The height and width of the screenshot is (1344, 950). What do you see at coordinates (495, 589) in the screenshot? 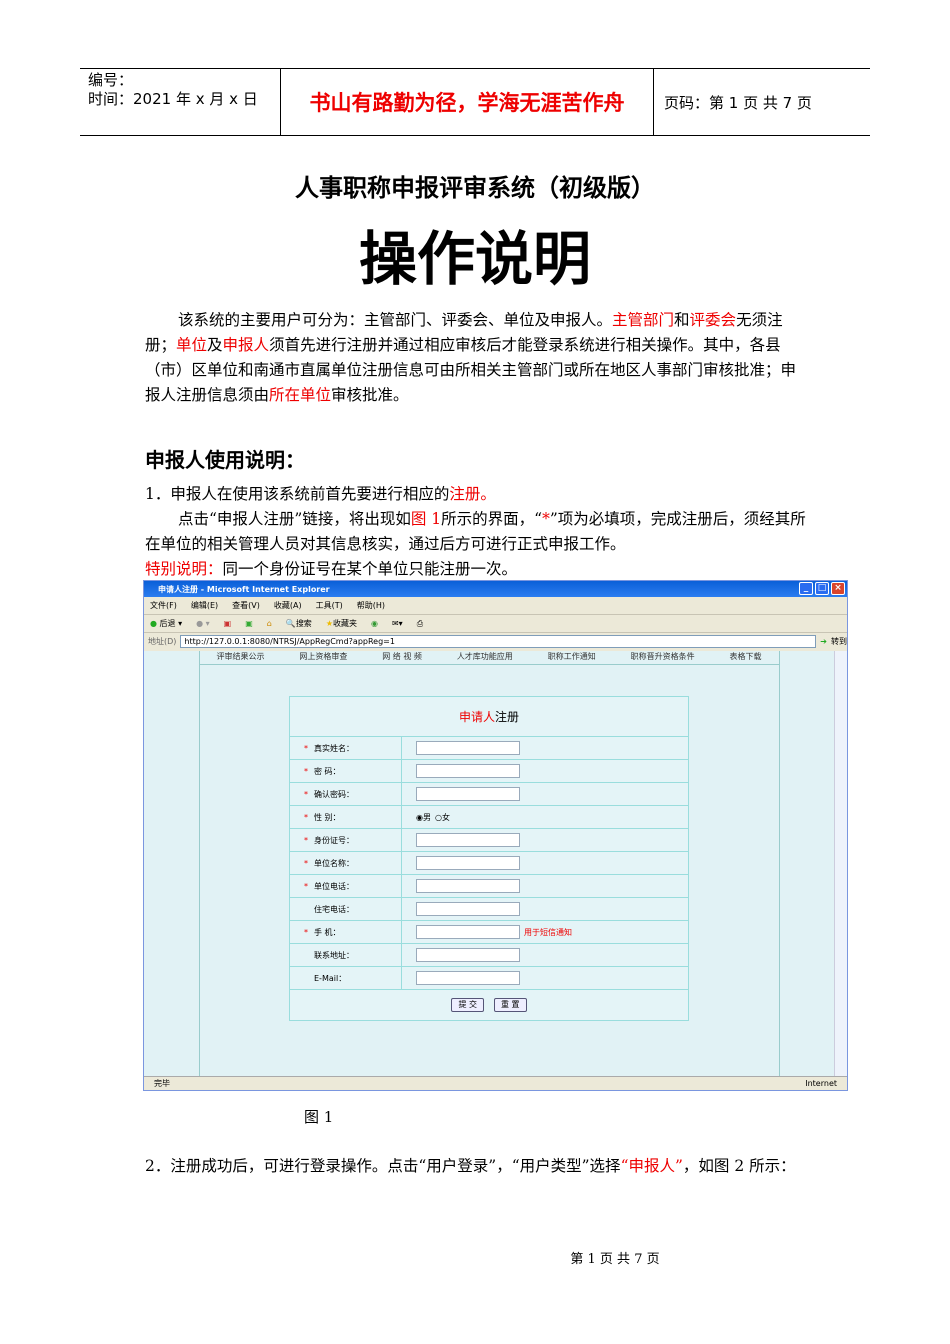
I see `title-bar: 申请人注册 - Microsoft Internet Explorer _ □ ×` at bounding box center [495, 589].